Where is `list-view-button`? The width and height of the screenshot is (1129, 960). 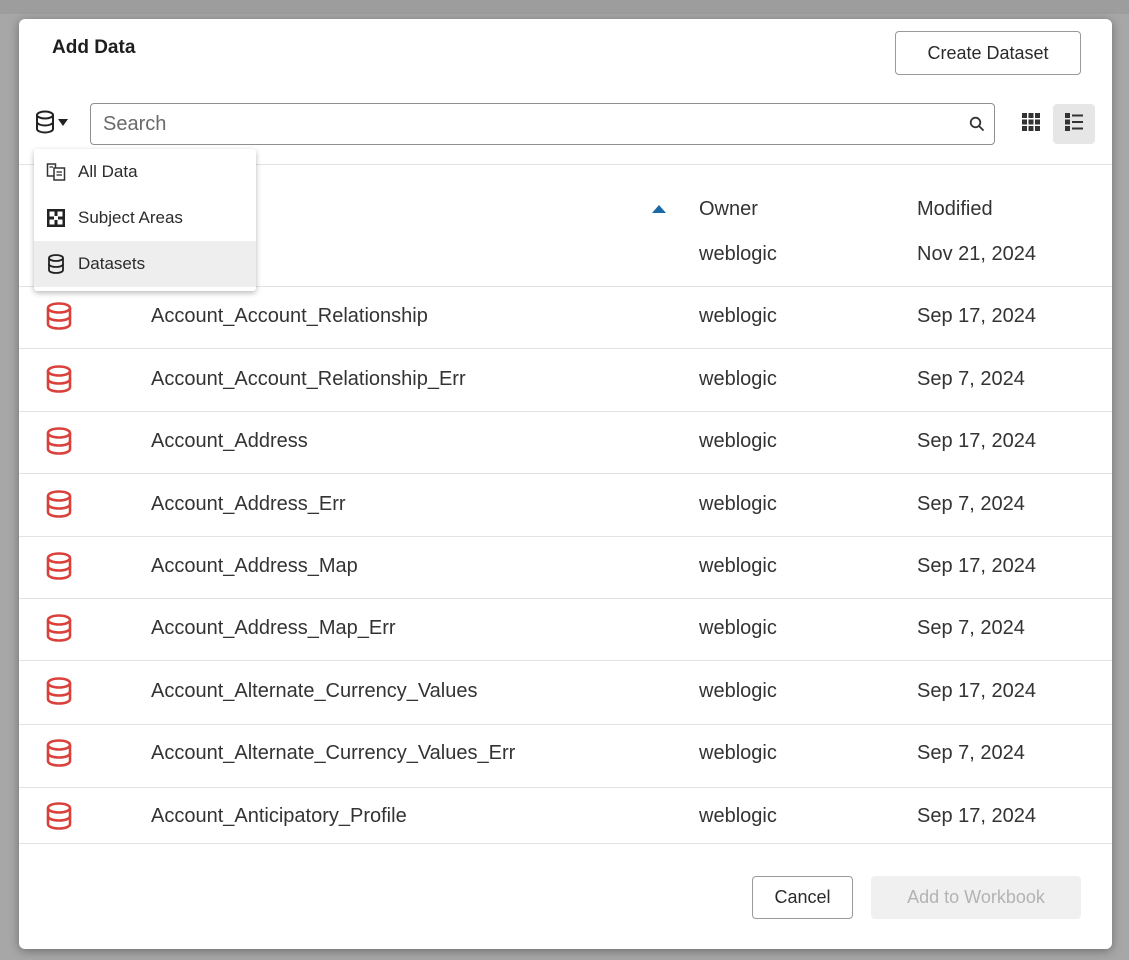
list-view-button is located at coordinates (1074, 124).